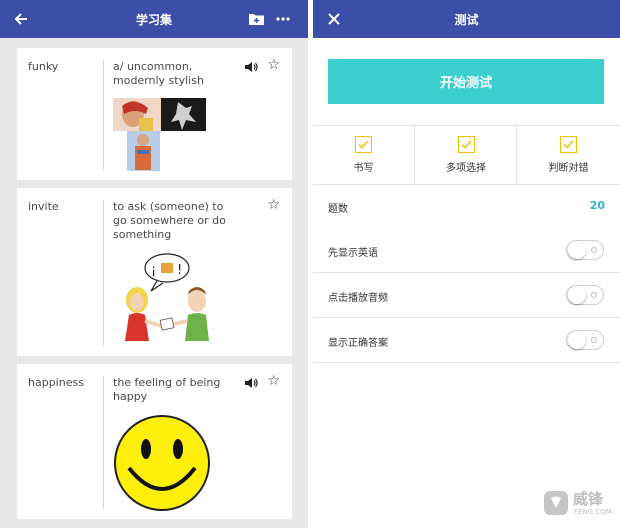 The image size is (620, 528). I want to click on folder-plus-icon, so click(256, 19).